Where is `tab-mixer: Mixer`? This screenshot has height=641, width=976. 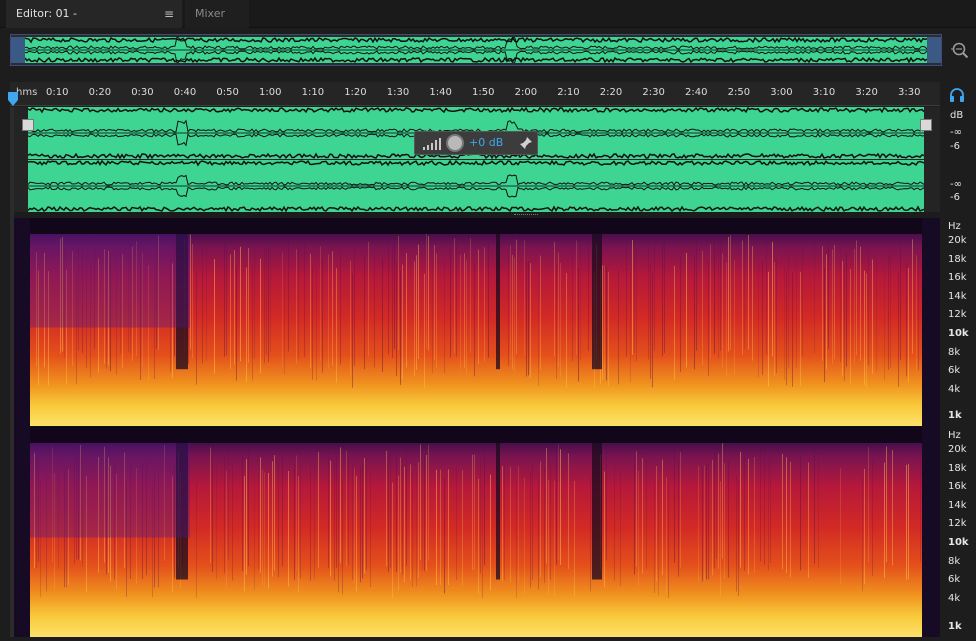
tab-mixer: Mixer is located at coordinates (217, 14).